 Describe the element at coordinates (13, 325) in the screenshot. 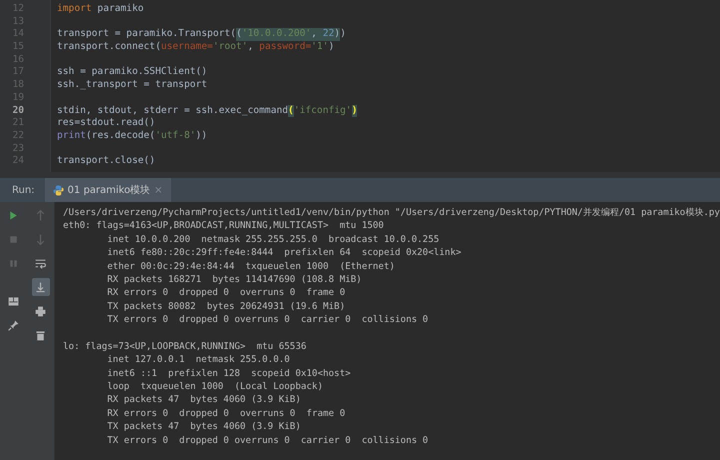

I see `pin-icon` at that location.